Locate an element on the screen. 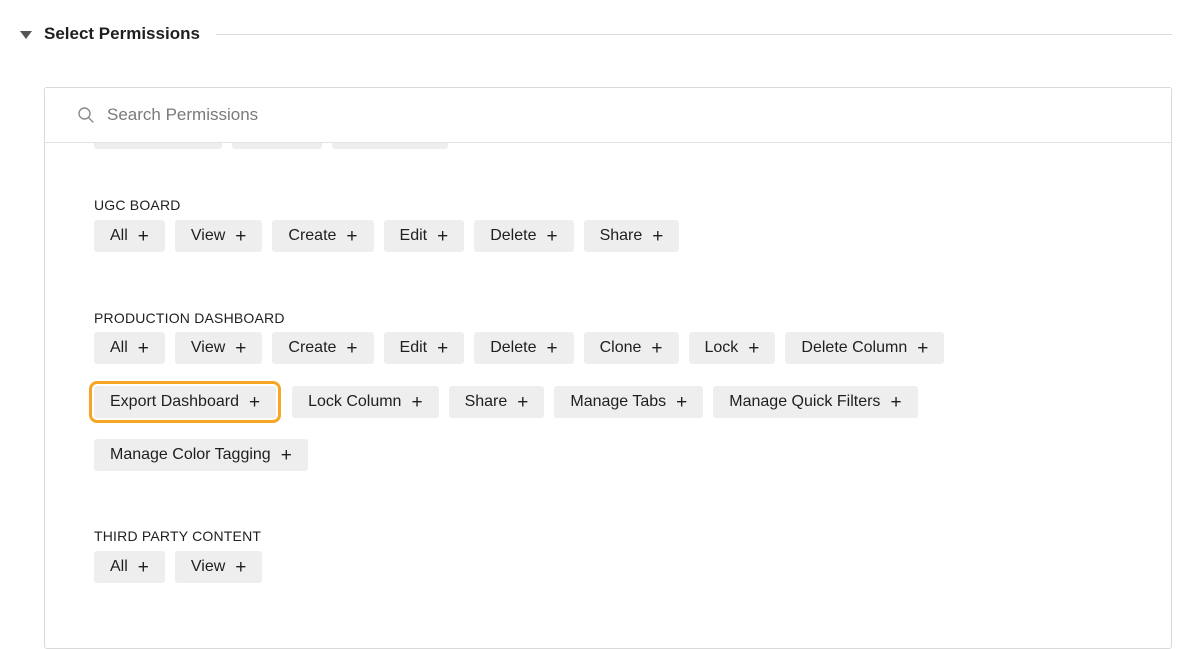 This screenshot has width=1202, height=649. permission-chip-prod-delete-column: Delete Column + is located at coordinates (865, 348).